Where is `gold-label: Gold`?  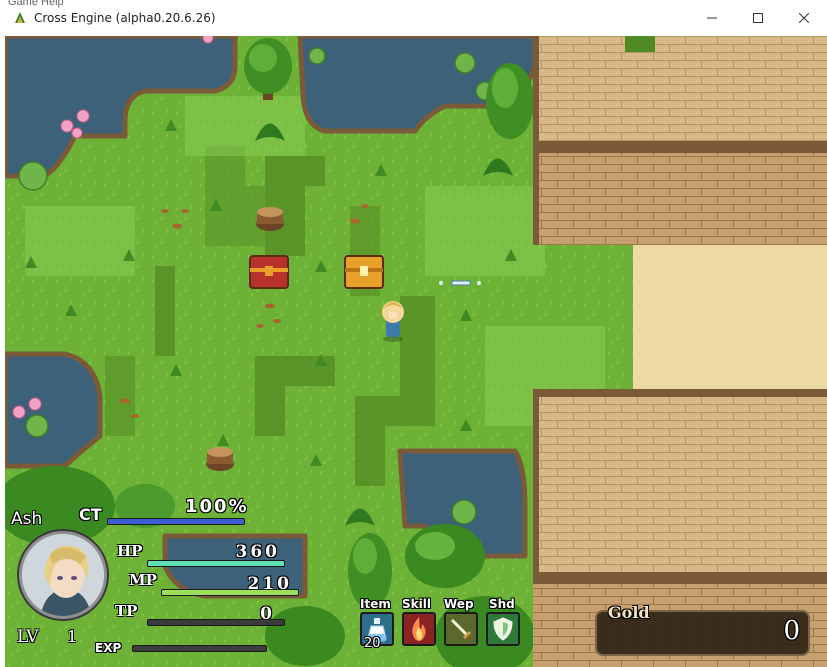 gold-label: Gold is located at coordinates (629, 612).